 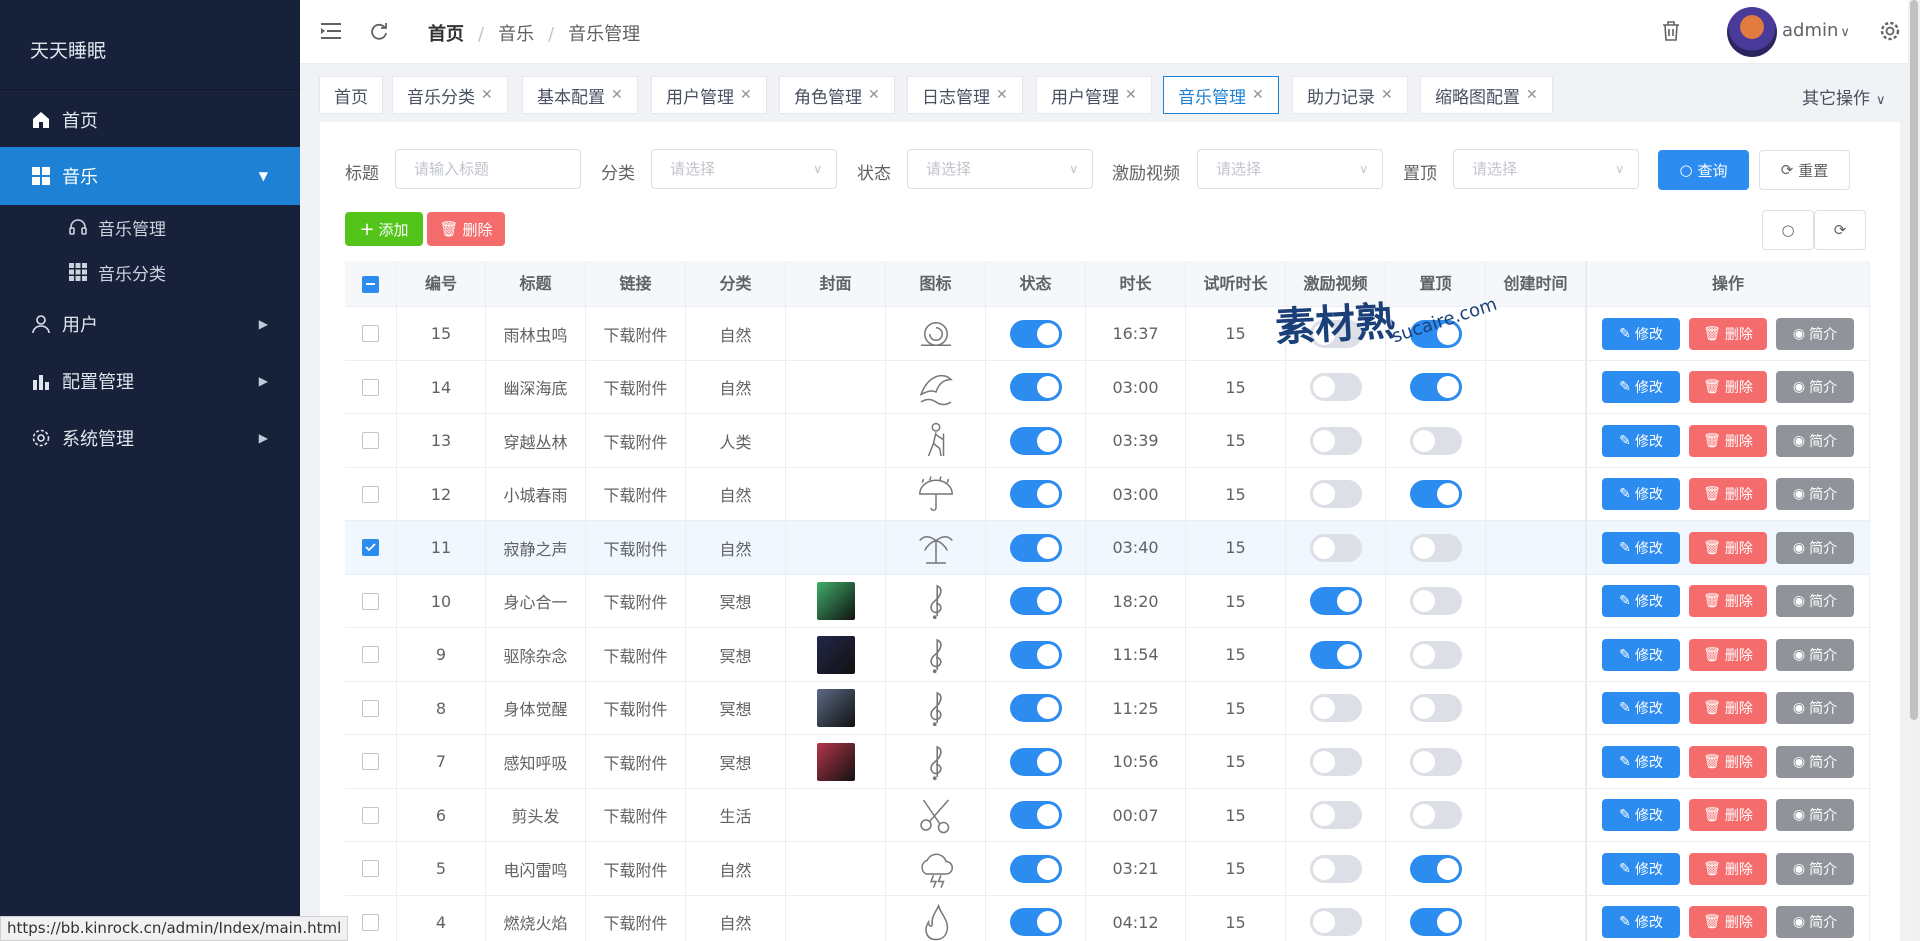 I want to click on column-header-trial-duration: 试听时长, so click(x=1236, y=284).